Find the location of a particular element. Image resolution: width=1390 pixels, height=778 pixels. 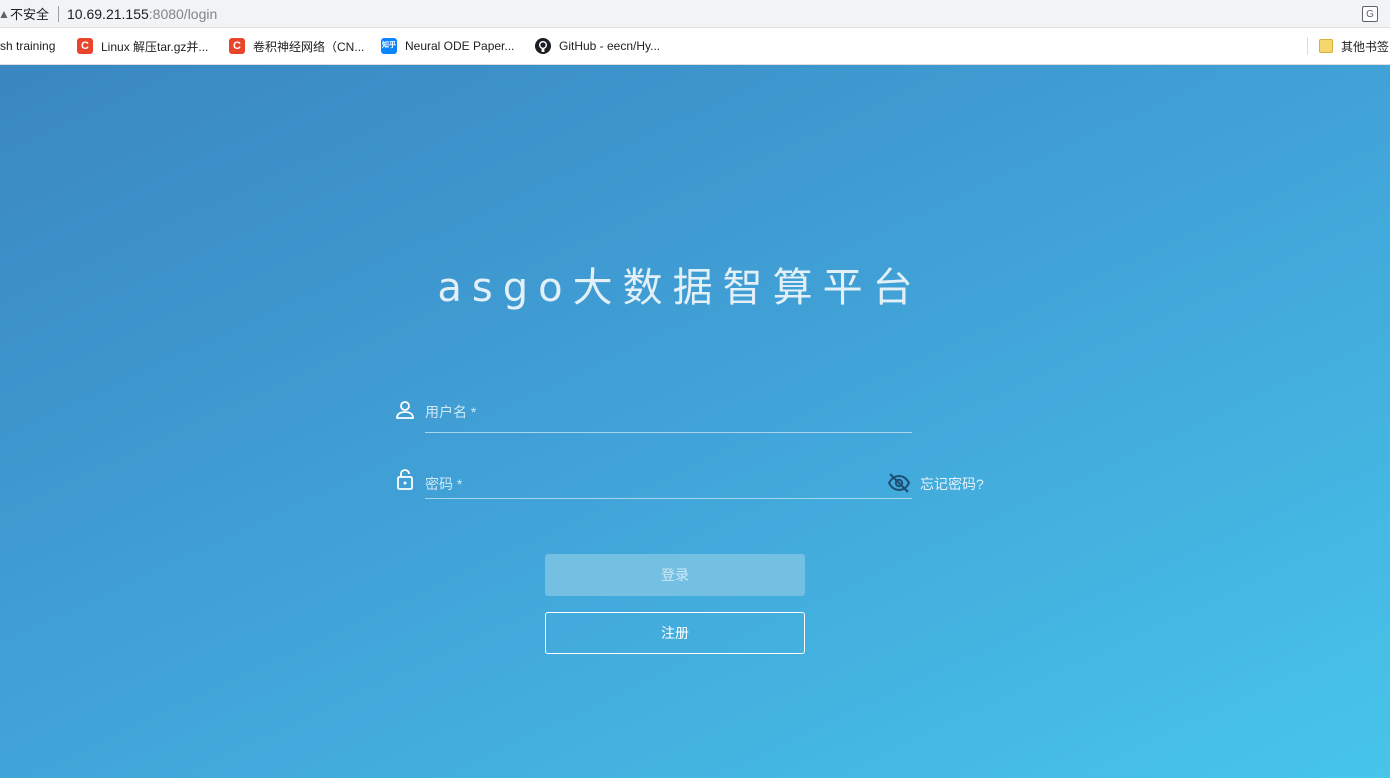

visibility-off-icon is located at coordinates (899, 483).